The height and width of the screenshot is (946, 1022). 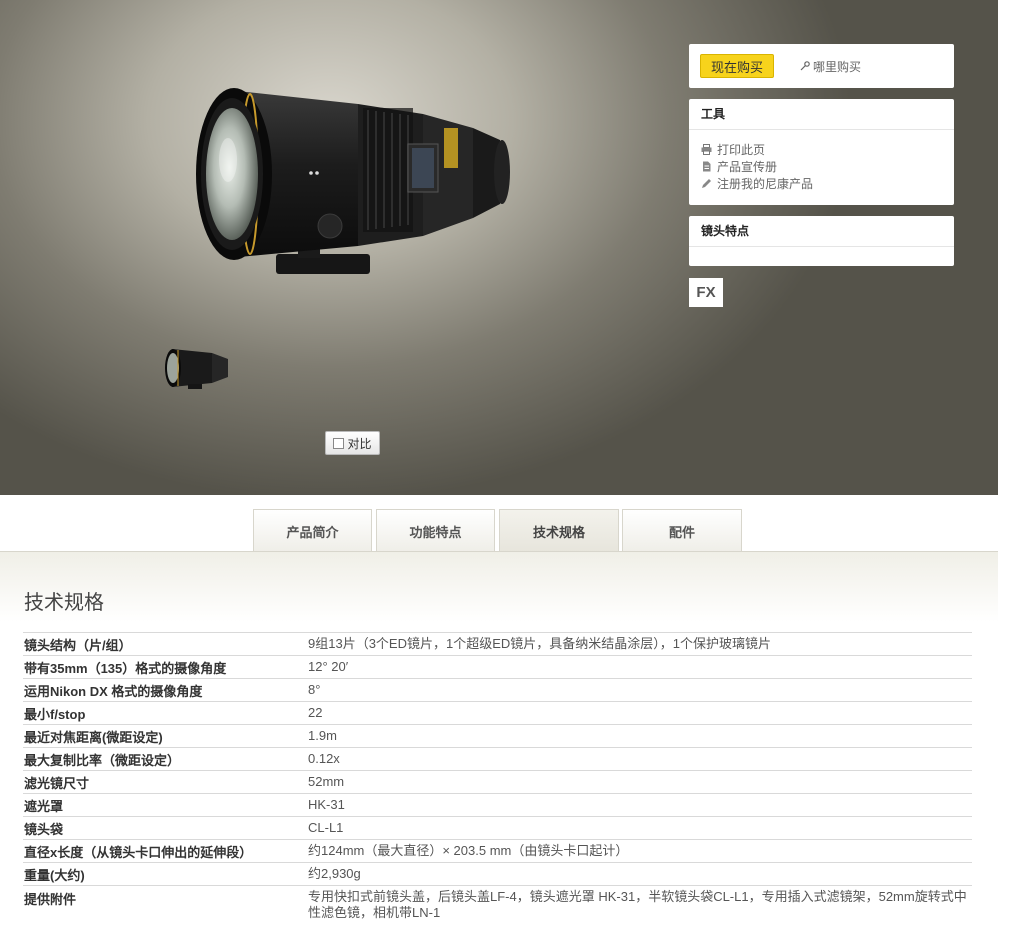 What do you see at coordinates (78, 645) in the screenshot?
I see `spec-label: 镜头结构（片/组）` at bounding box center [78, 645].